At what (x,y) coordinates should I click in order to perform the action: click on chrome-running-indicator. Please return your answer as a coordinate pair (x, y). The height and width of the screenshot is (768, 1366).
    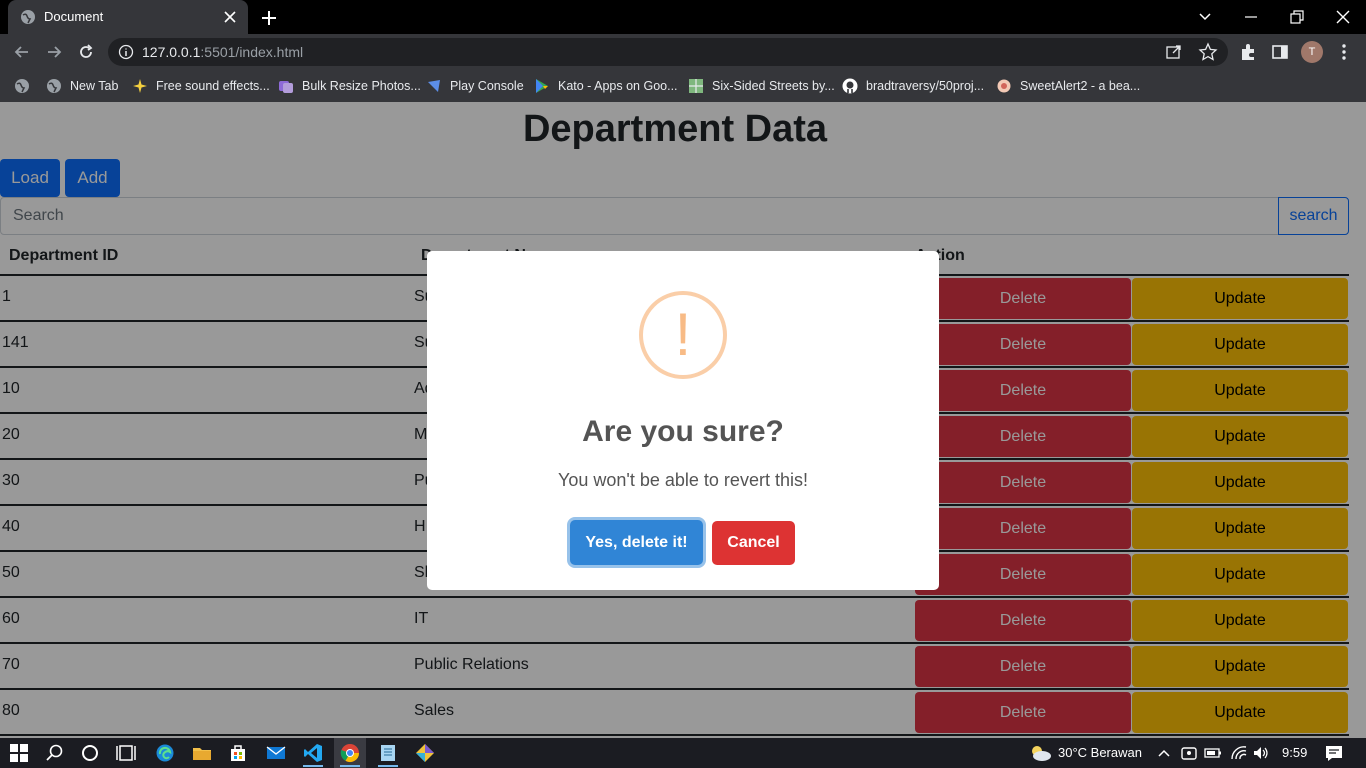
    Looking at the image, I should click on (350, 766).